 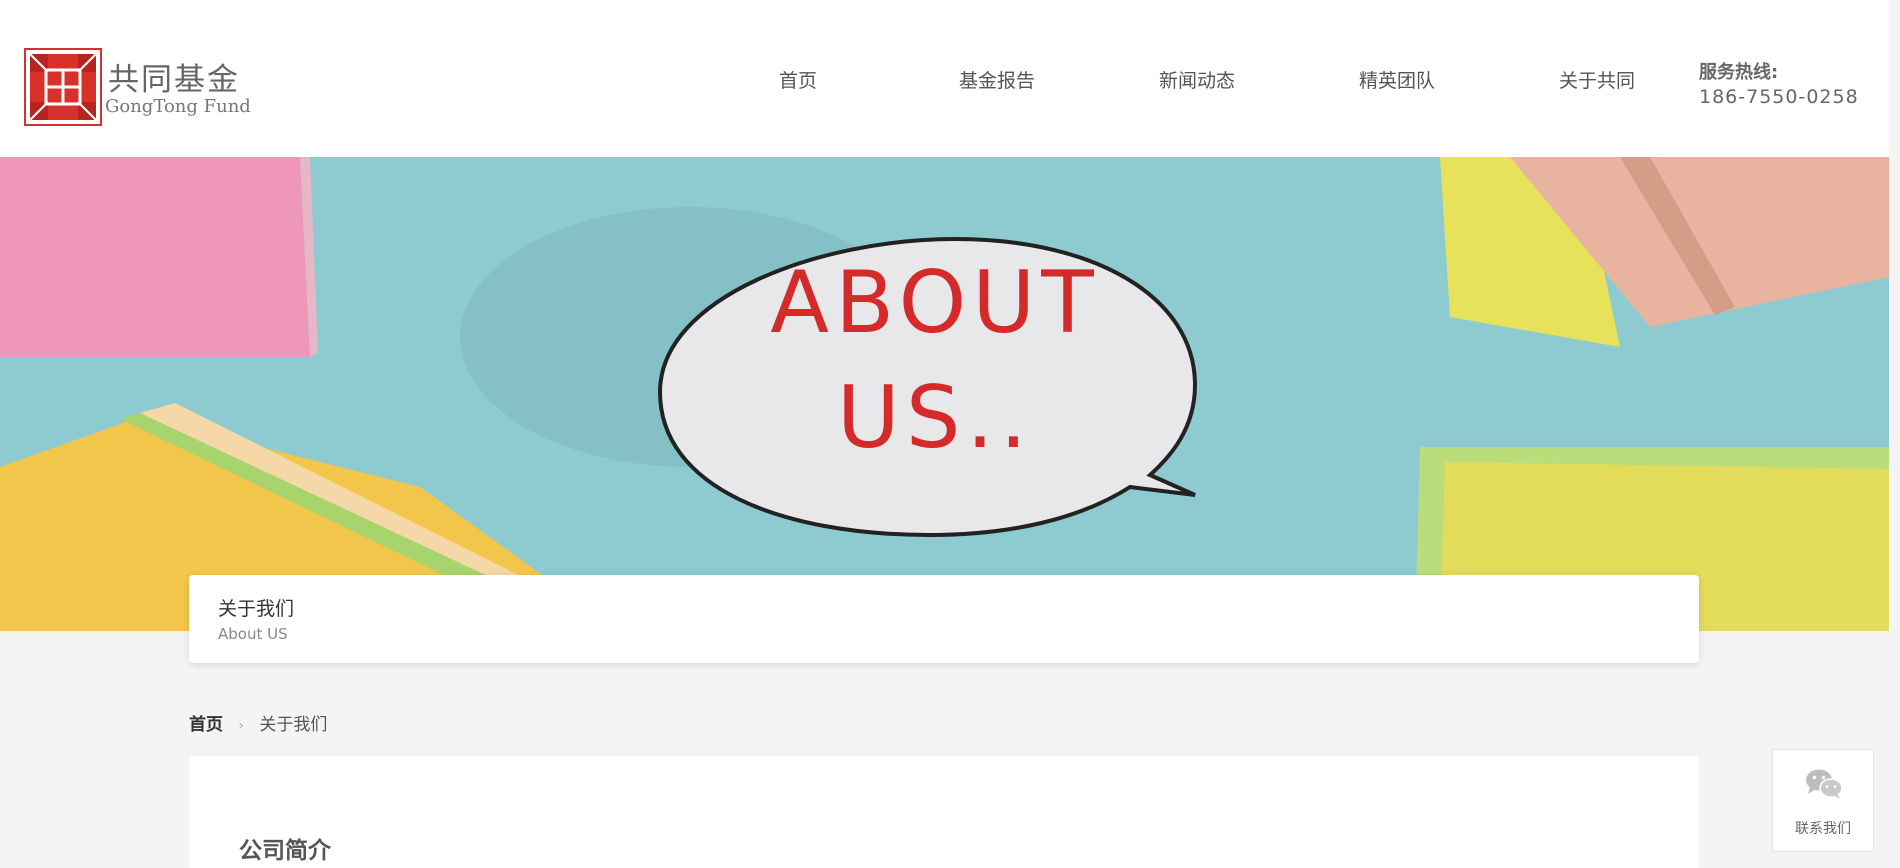 What do you see at coordinates (1739, 72) in the screenshot?
I see `hotline-label: 服务热线:` at bounding box center [1739, 72].